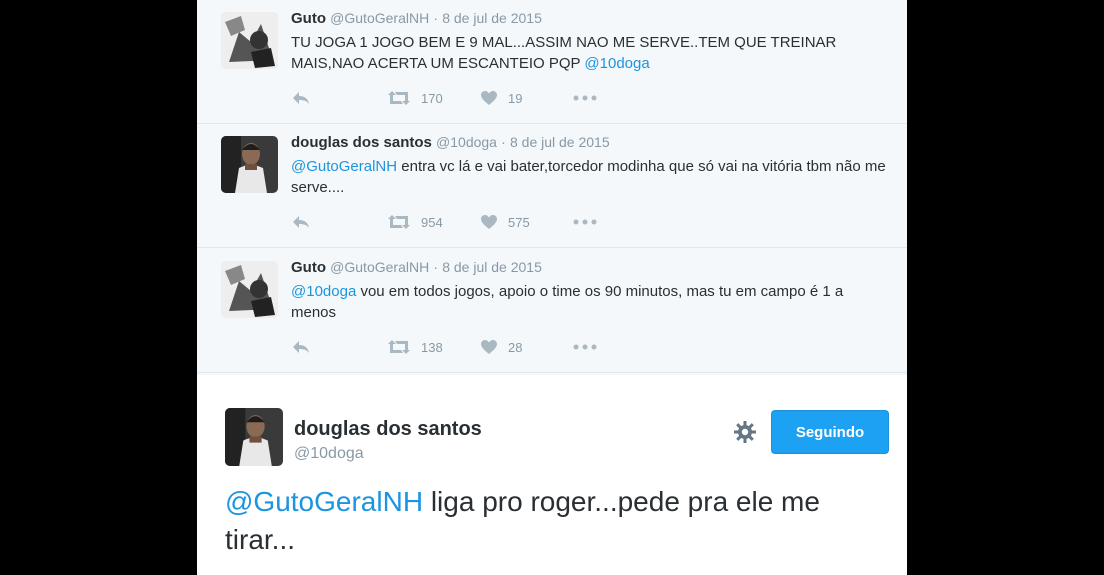 The image size is (1104, 575). Describe the element at coordinates (415, 347) in the screenshot. I see `retweet-button: 138` at that location.